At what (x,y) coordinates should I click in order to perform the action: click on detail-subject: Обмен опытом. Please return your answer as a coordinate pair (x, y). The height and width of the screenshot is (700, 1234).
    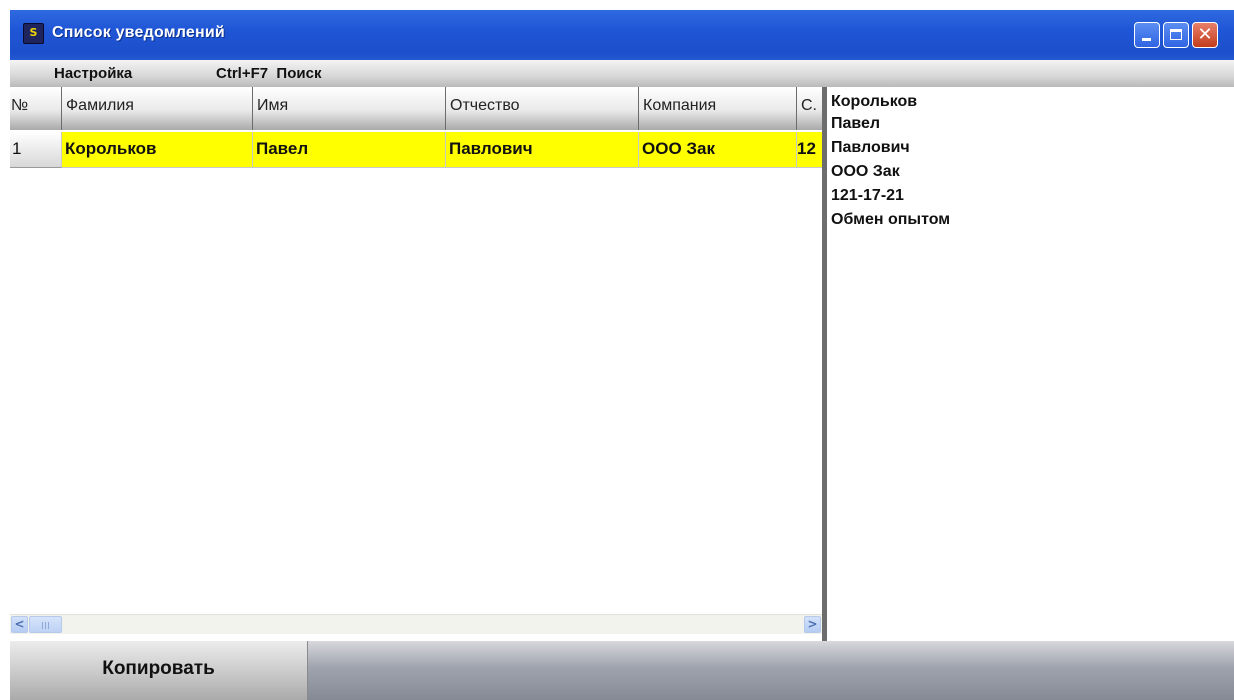
    Looking at the image, I should click on (891, 219).